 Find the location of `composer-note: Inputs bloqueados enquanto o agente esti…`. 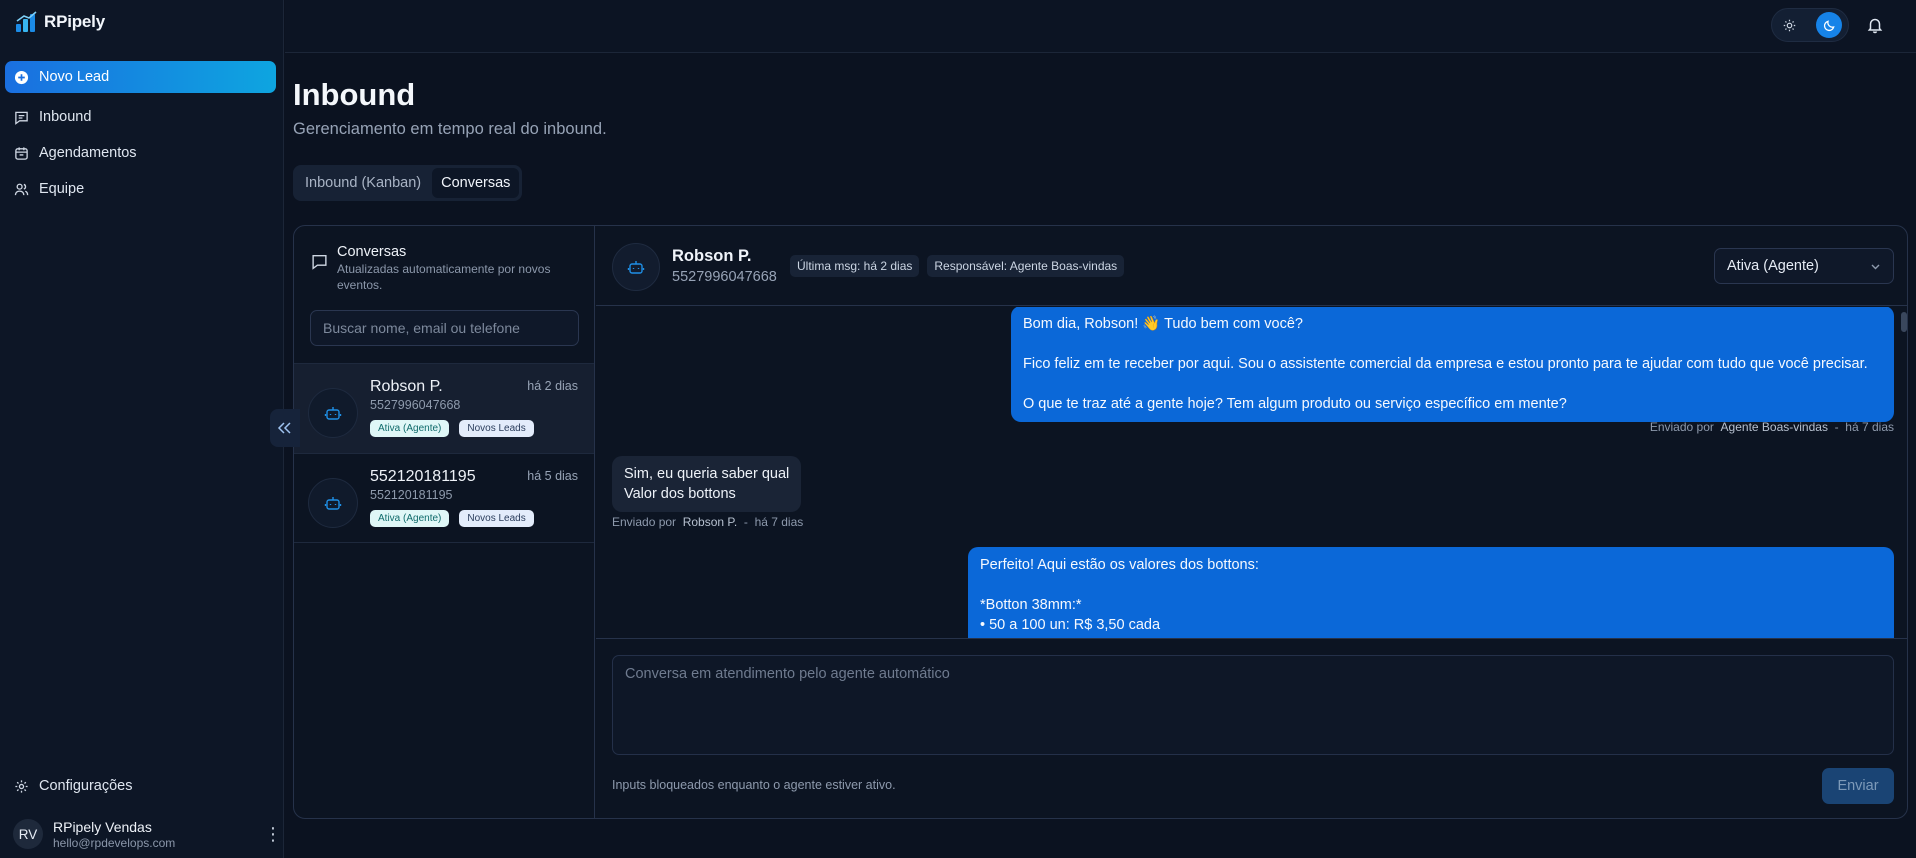

composer-note: Inputs bloqueados enquanto o agente esti… is located at coordinates (754, 785).